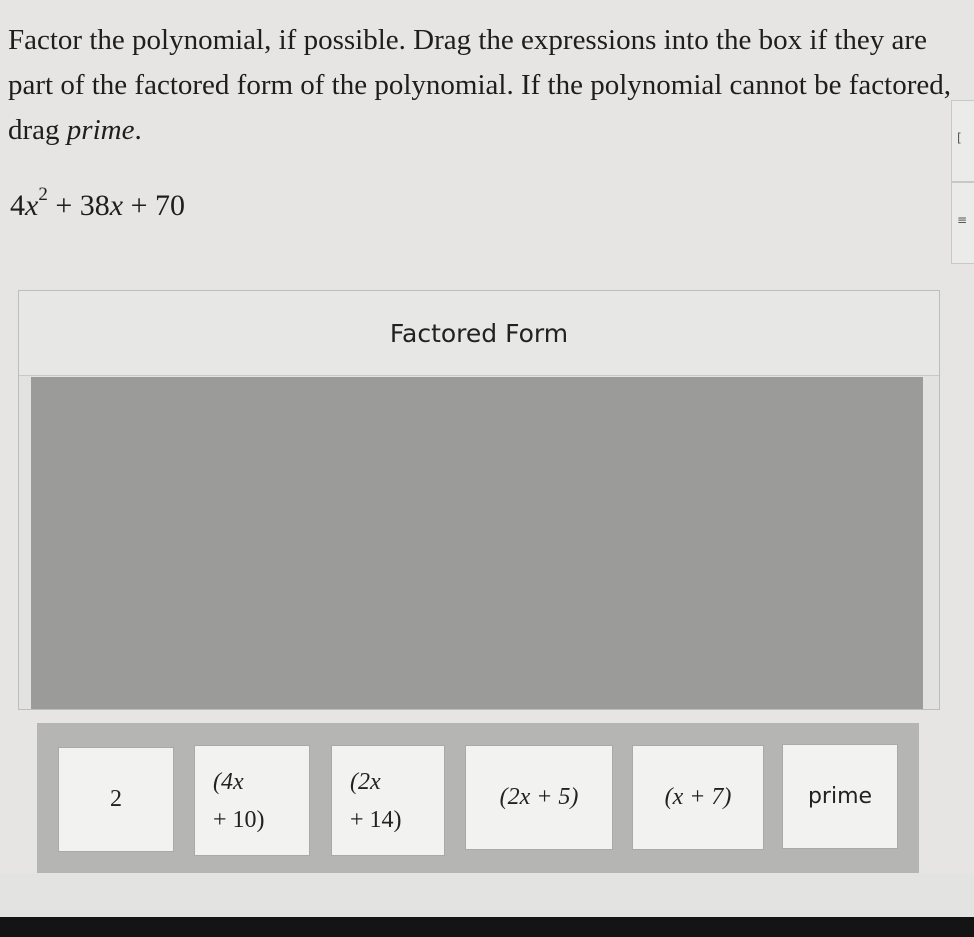  Describe the element at coordinates (376, 819) in the screenshot. I see `tile-2x-line2: + 14)` at that location.